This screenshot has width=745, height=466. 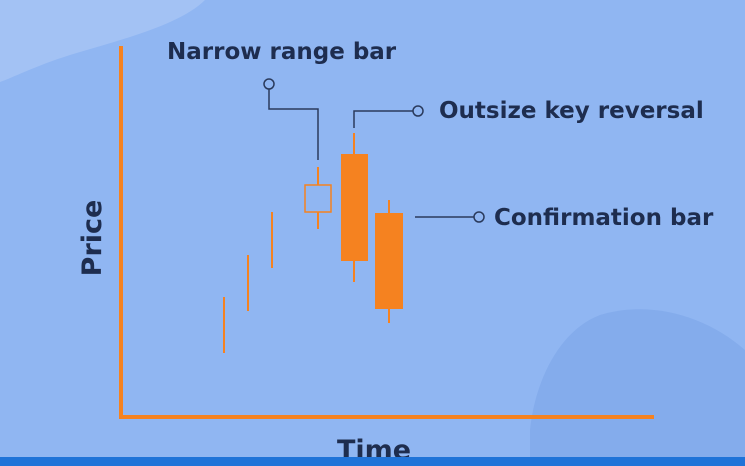 What do you see at coordinates (291, 119) in the screenshot?
I see `narrow-range-leader` at bounding box center [291, 119].